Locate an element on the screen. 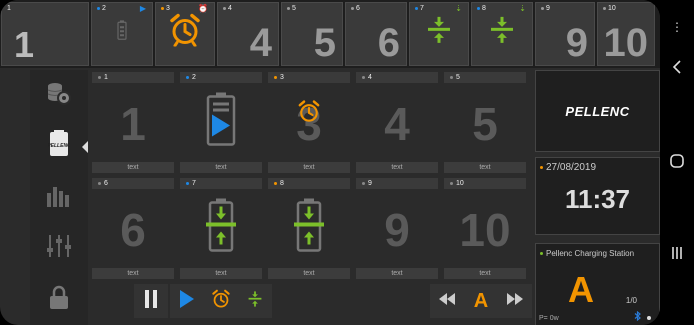  grid-cell-4: 4 4 text is located at coordinates (397, 123).